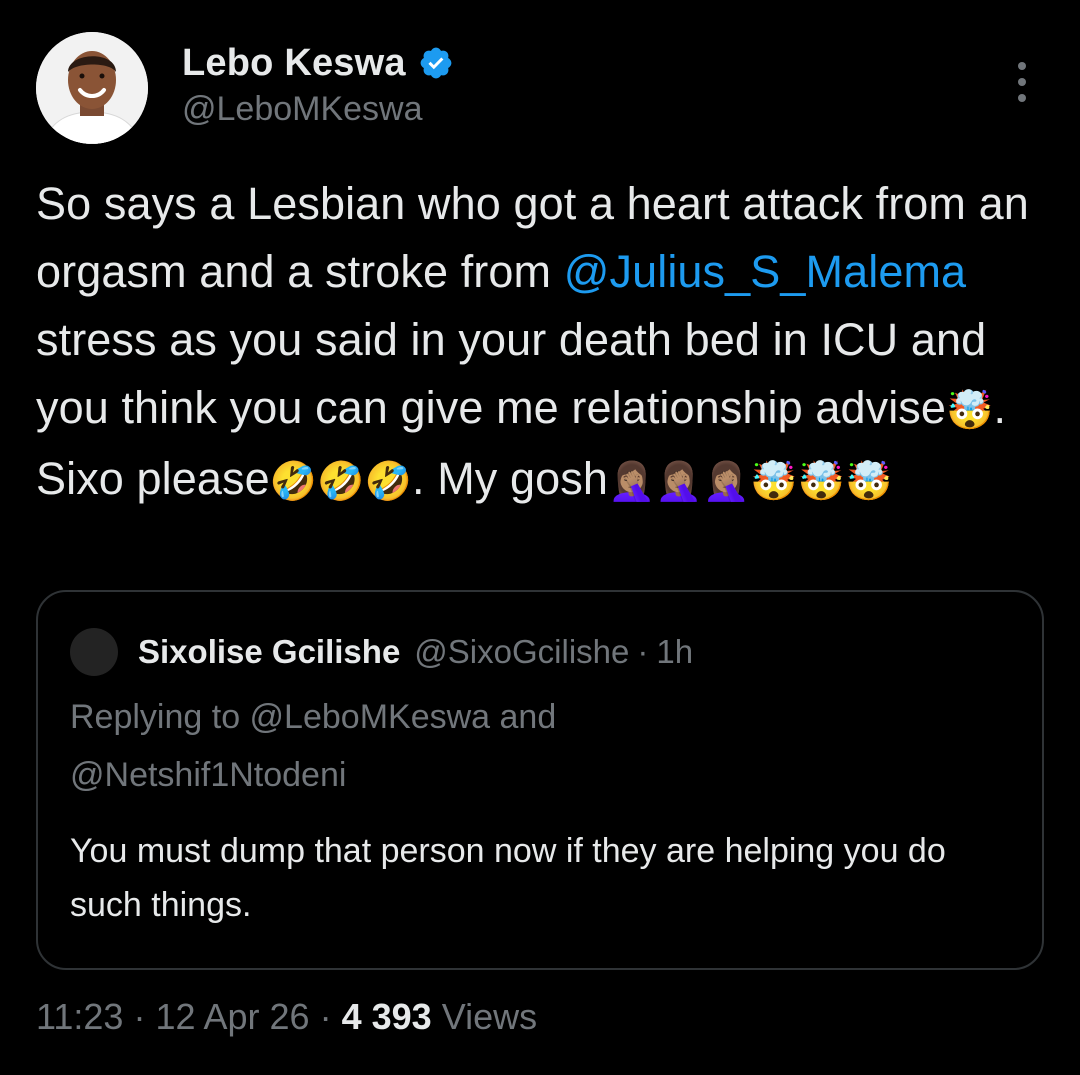 The height and width of the screenshot is (1075, 1080). Describe the element at coordinates (318, 109) in the screenshot. I see `author-handle: @LeboMKeswa` at that location.